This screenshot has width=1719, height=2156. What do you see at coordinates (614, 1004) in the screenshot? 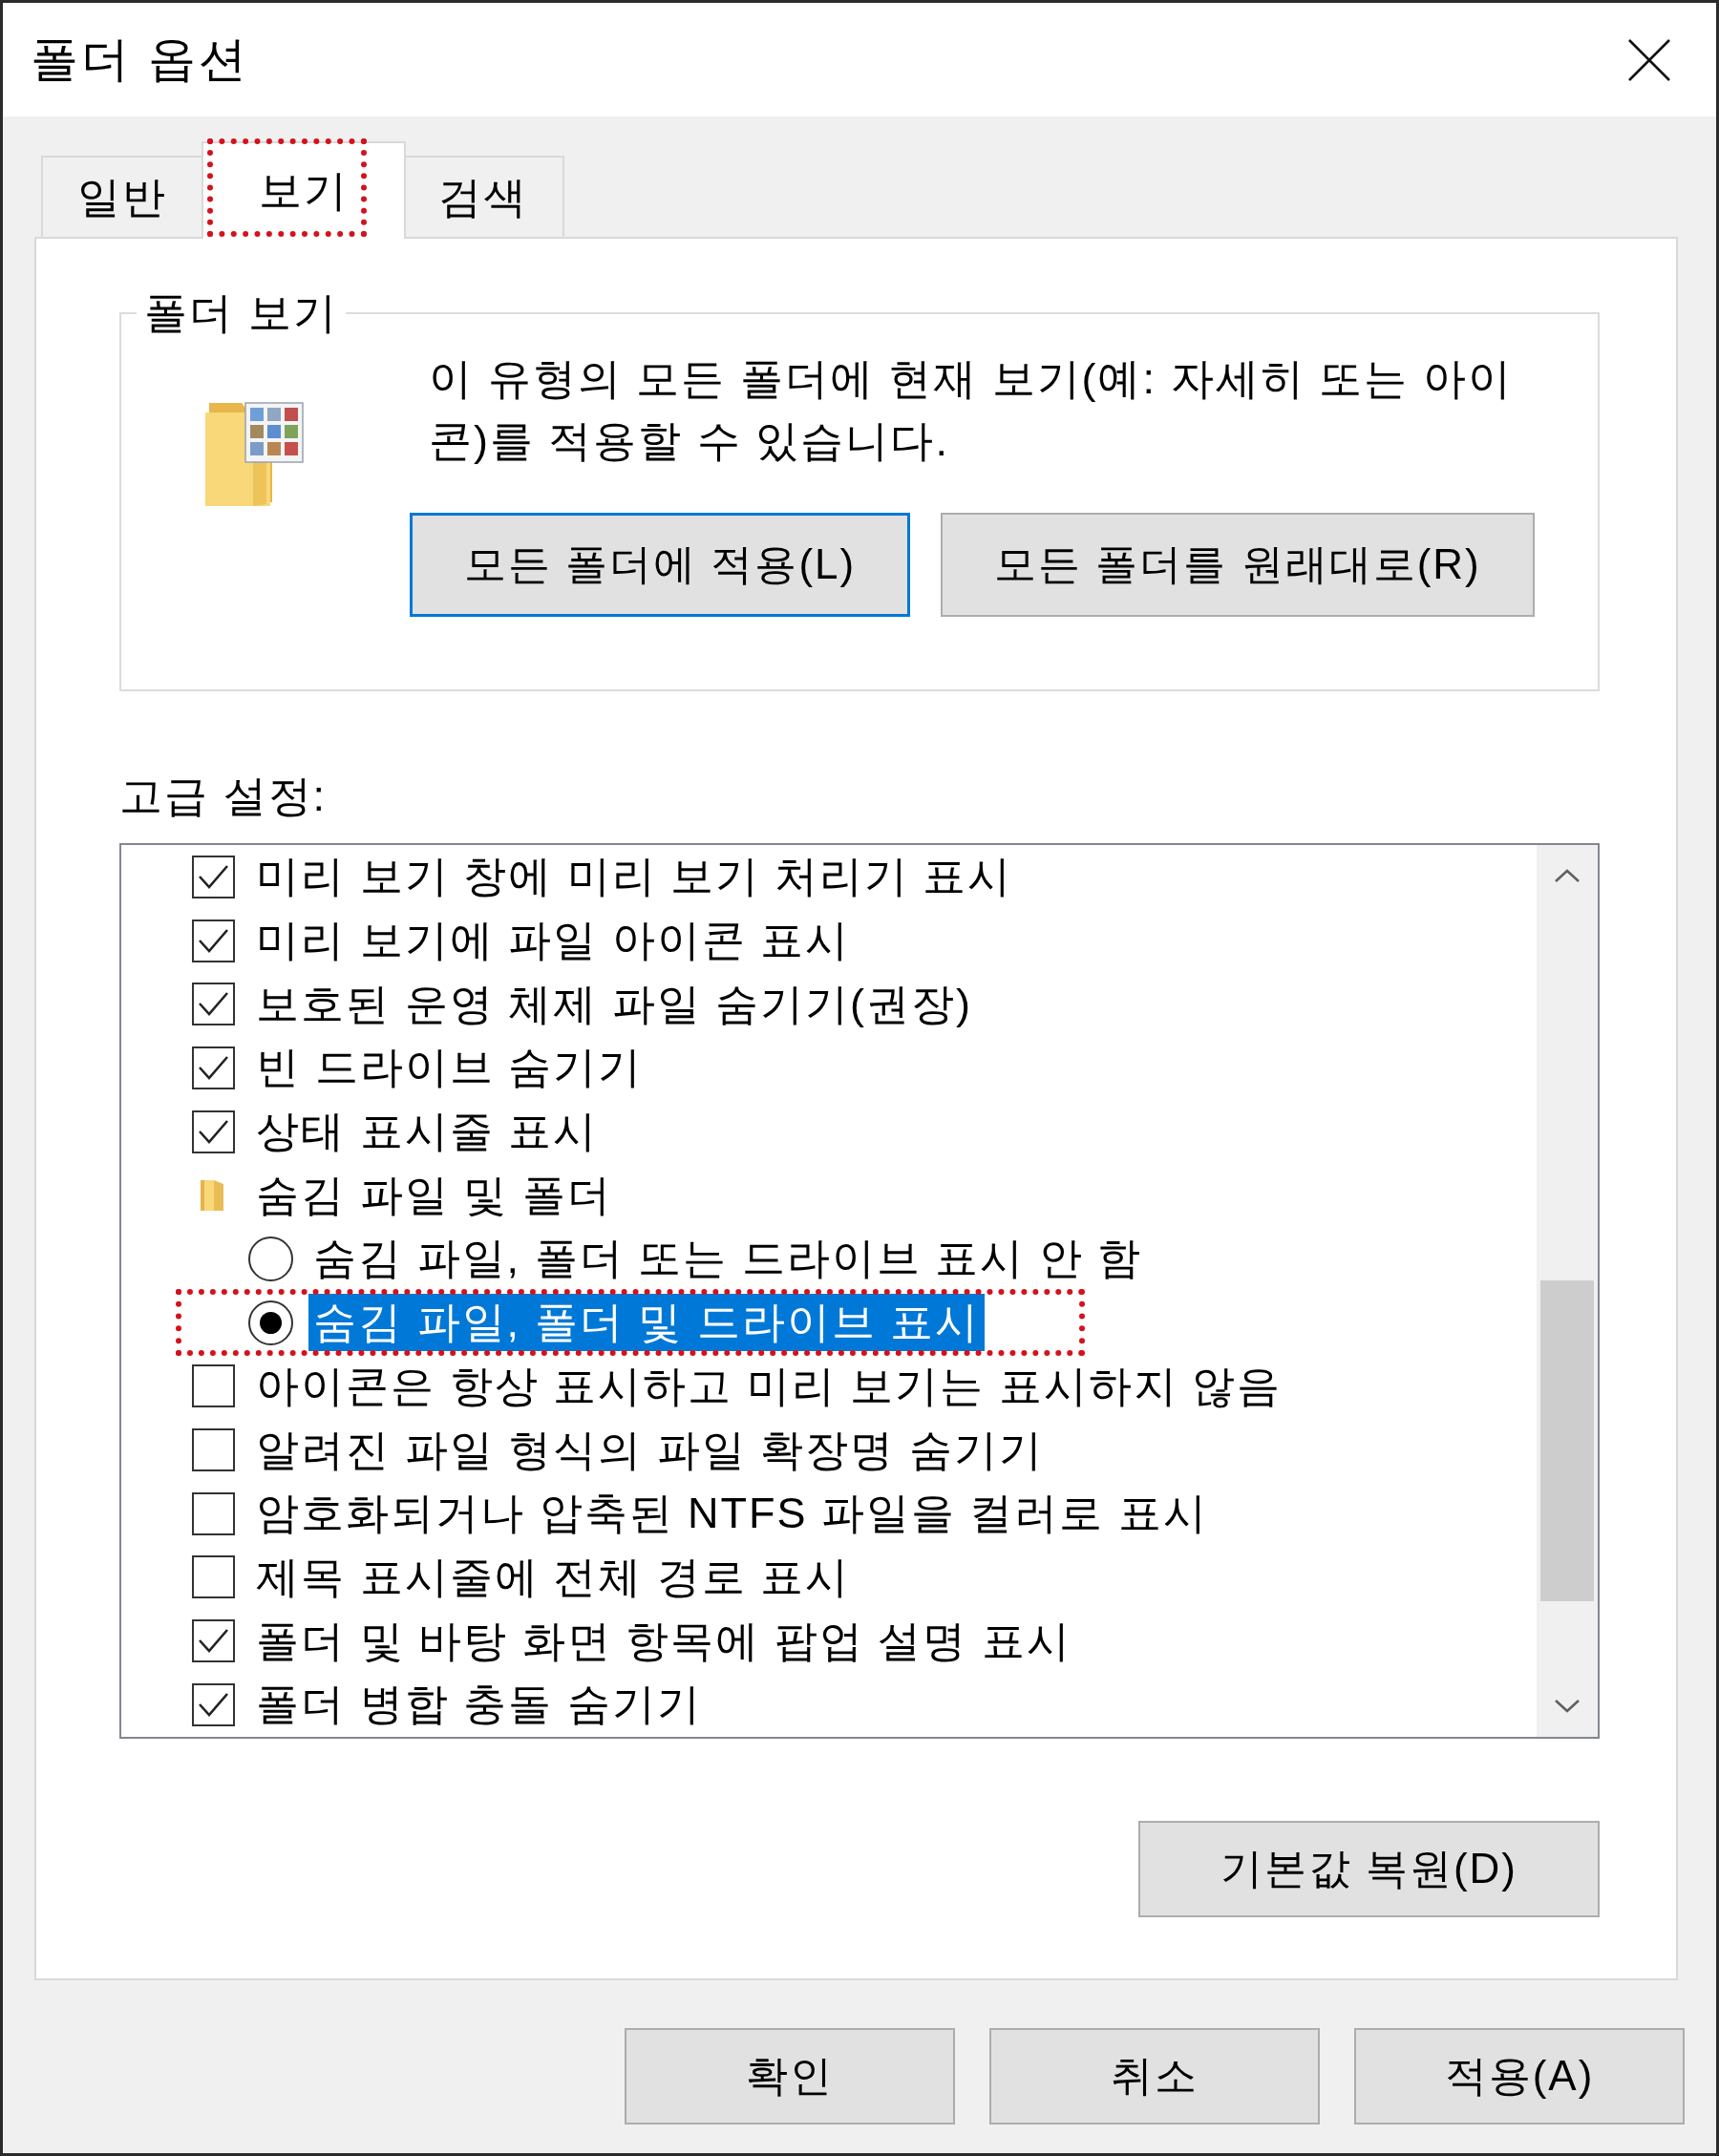
I see `setting-label: 보호된 운영 체제 파일 숨기기(권장)` at bounding box center [614, 1004].